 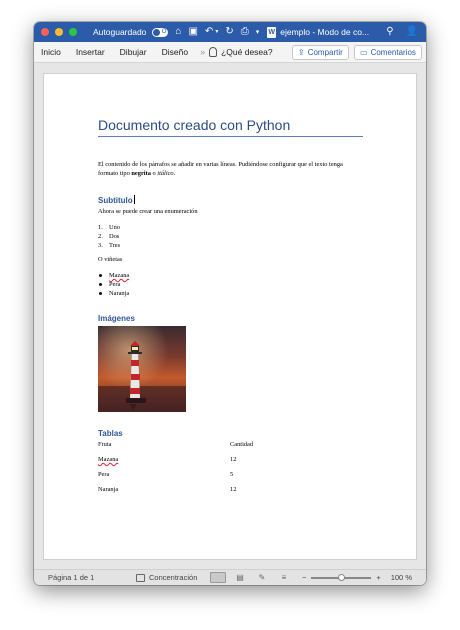 What do you see at coordinates (115, 284) in the screenshot?
I see `bullet-item-text: Pera` at bounding box center [115, 284].